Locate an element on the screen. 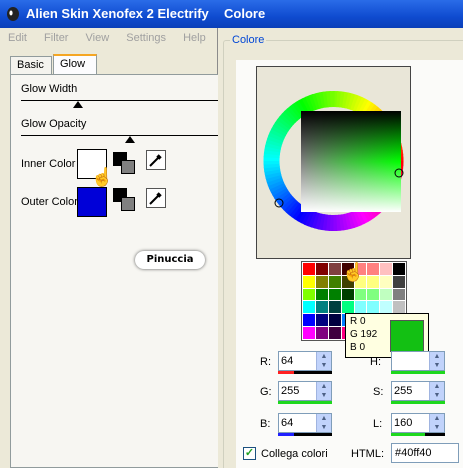 This screenshot has width=463, height=468. h-bar is located at coordinates (418, 372).